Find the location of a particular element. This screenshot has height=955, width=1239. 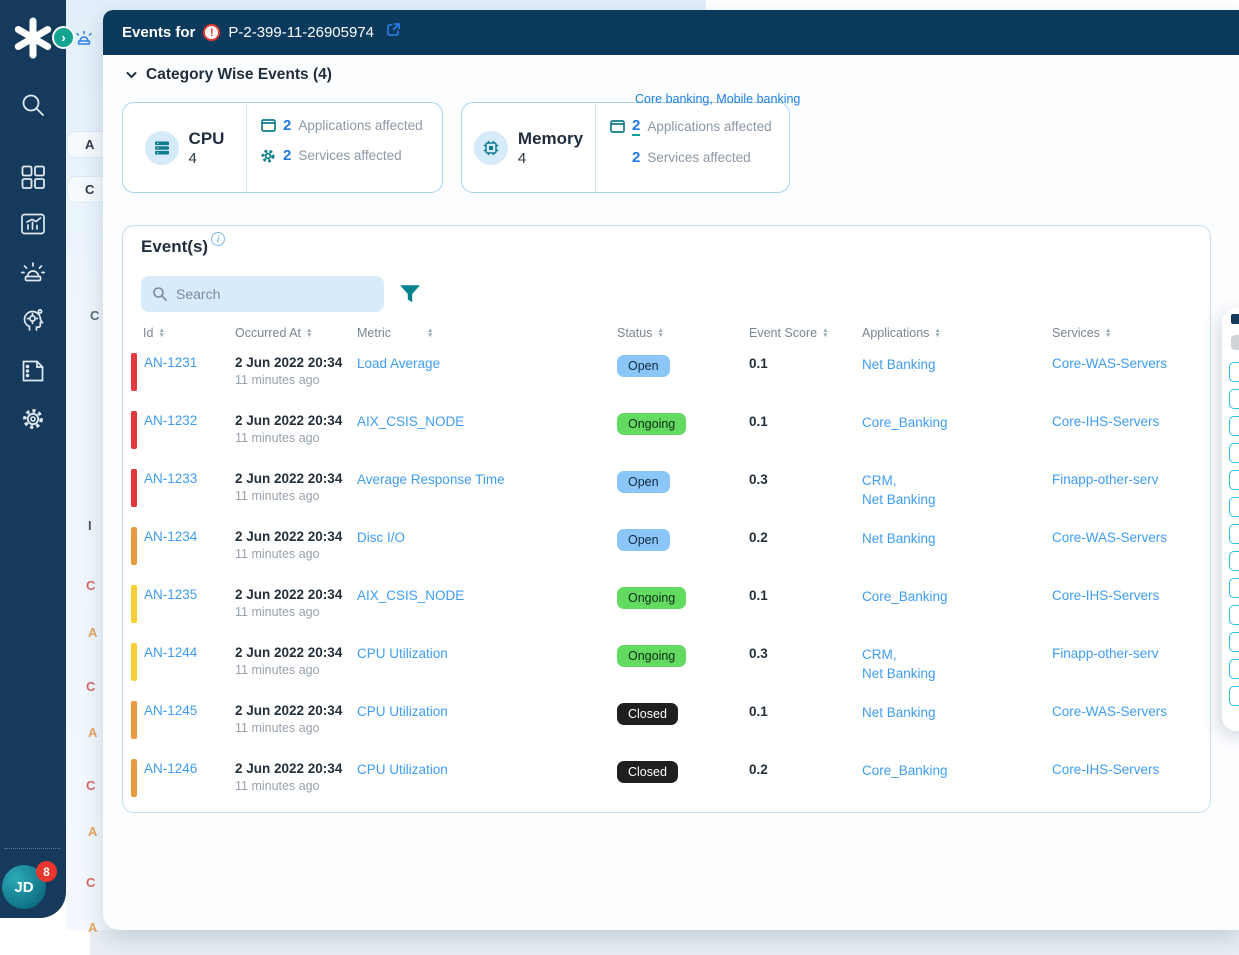

column-header-occurred-at: Occurred At ▲ ▼ is located at coordinates (296, 333).